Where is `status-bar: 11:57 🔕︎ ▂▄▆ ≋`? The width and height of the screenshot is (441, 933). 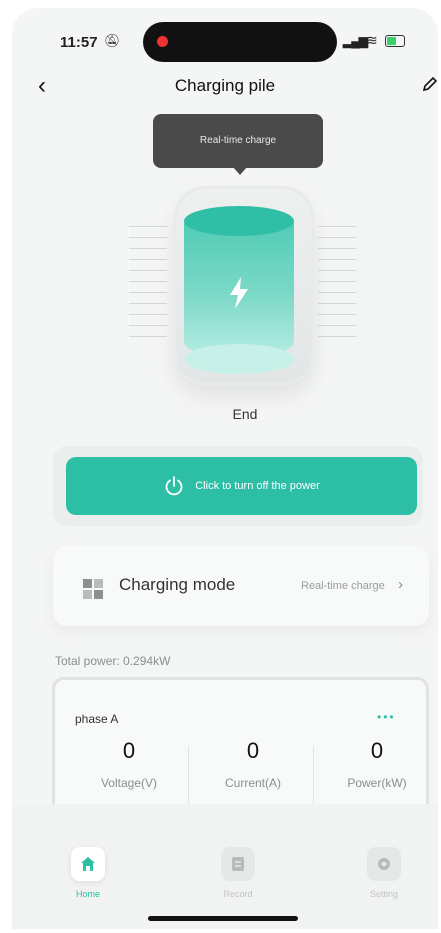
status-bar: 11:57 🔕︎ ▂▄▆ ≋ is located at coordinates (225, 38).